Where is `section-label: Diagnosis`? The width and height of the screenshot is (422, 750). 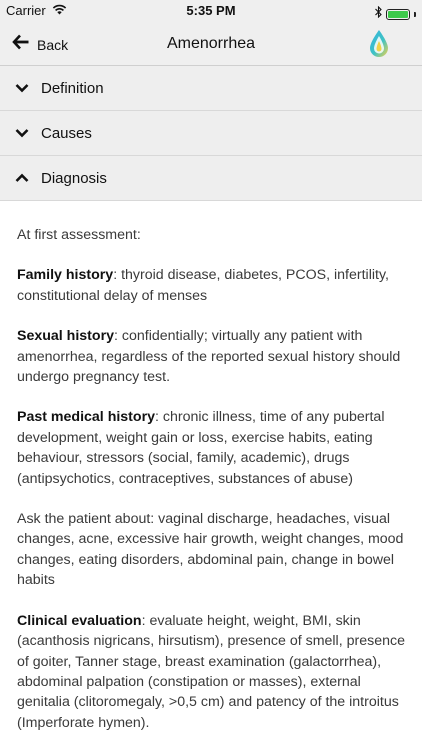 section-label: Diagnosis is located at coordinates (74, 178).